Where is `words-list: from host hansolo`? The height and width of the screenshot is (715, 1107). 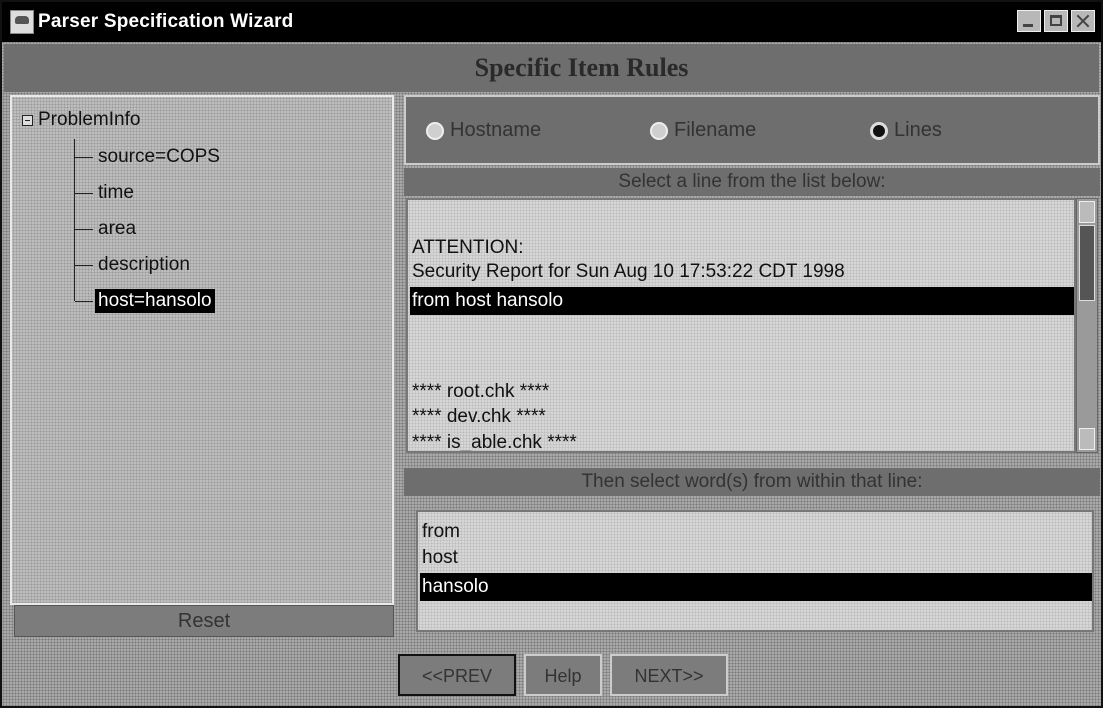
words-list: from host hansolo is located at coordinates (755, 571).